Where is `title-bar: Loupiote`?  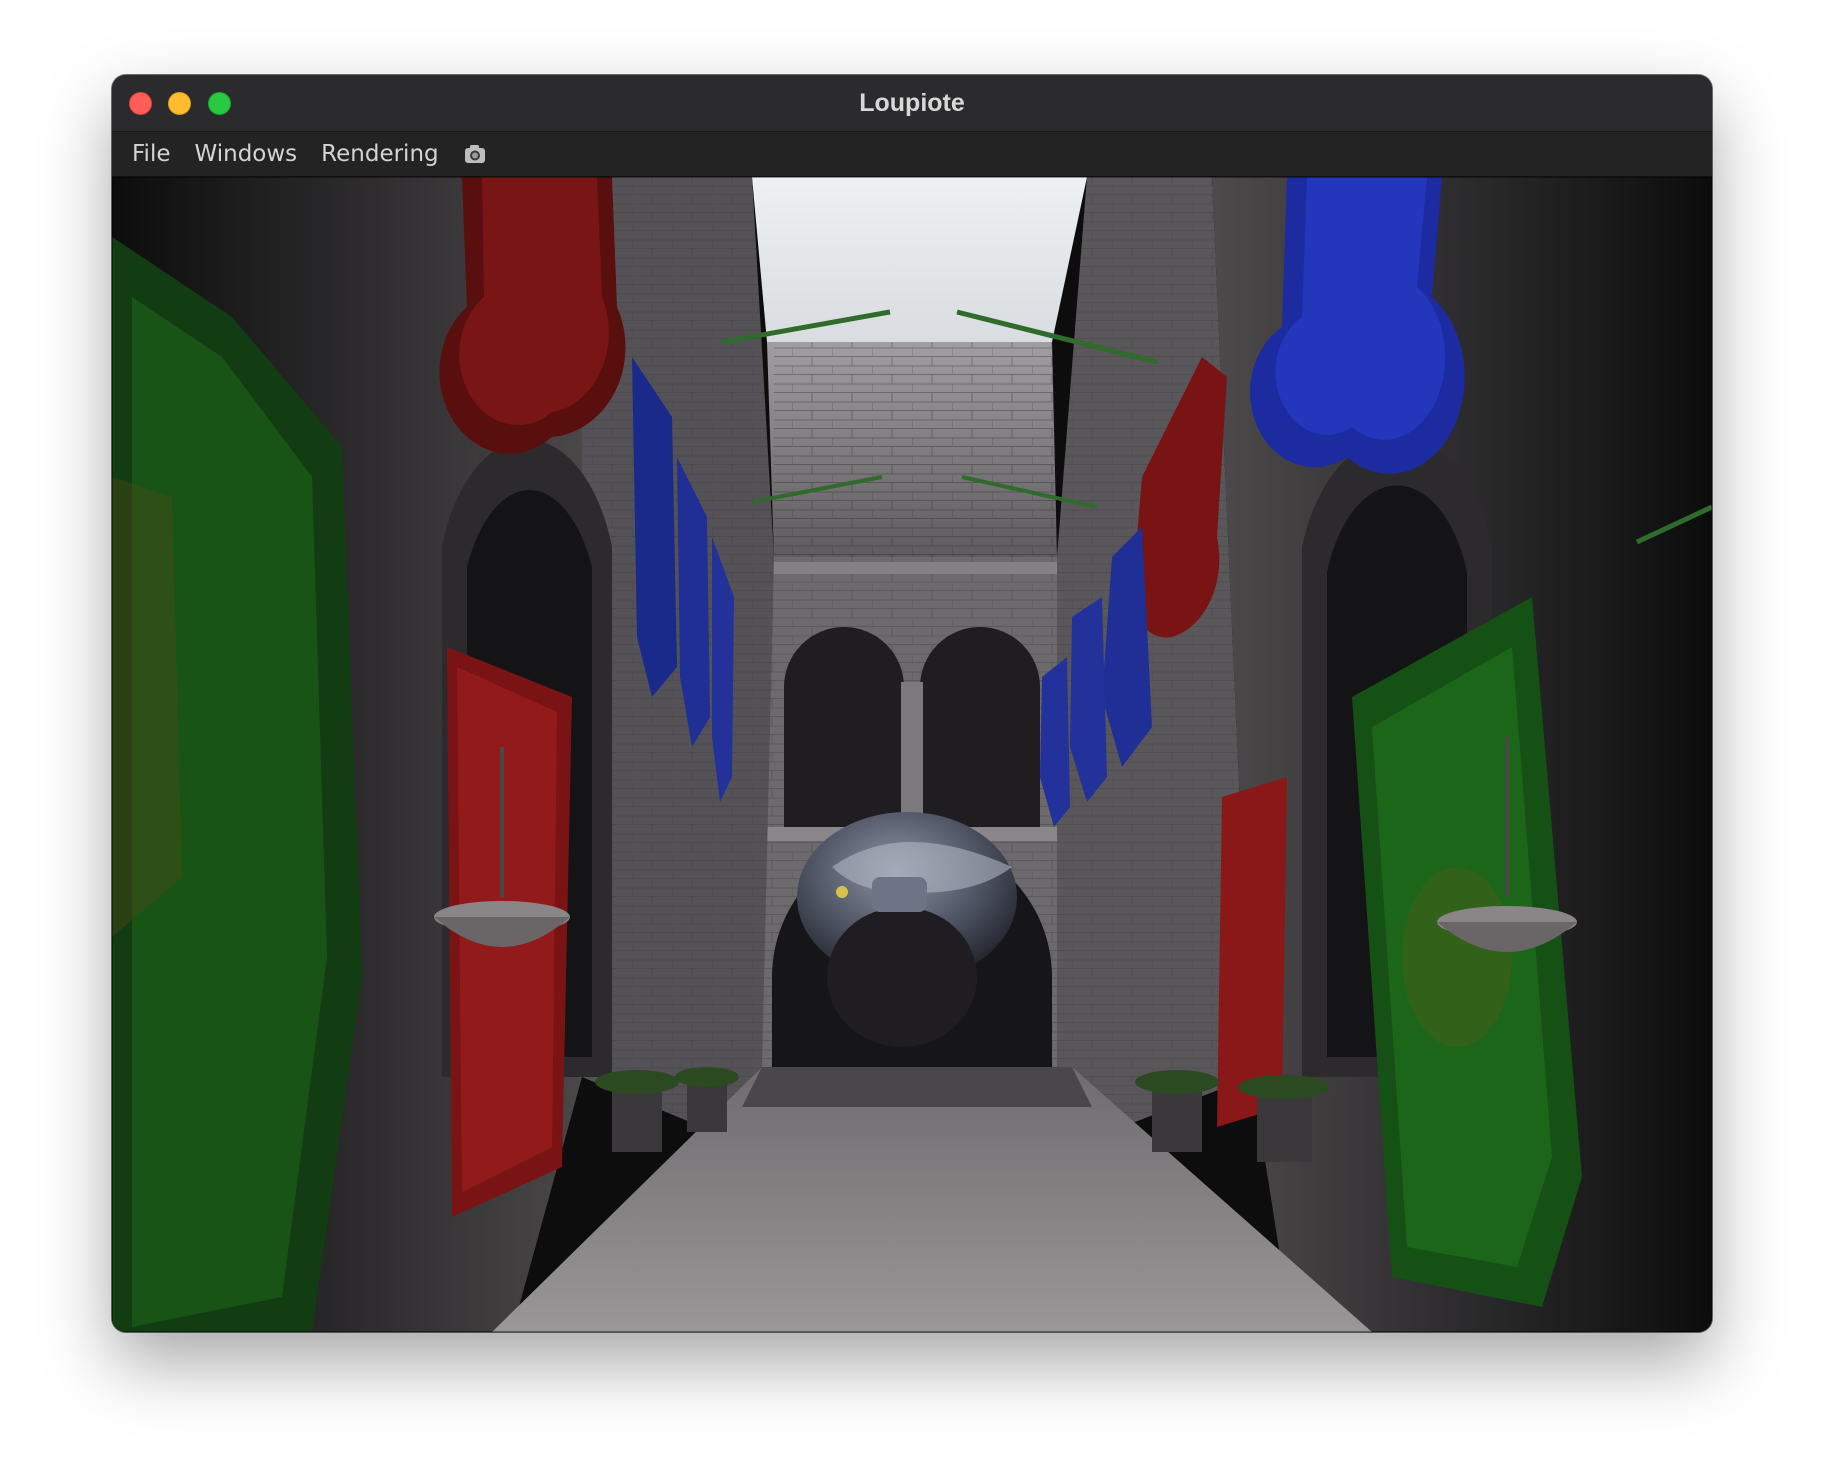
title-bar: Loupiote is located at coordinates (912, 103).